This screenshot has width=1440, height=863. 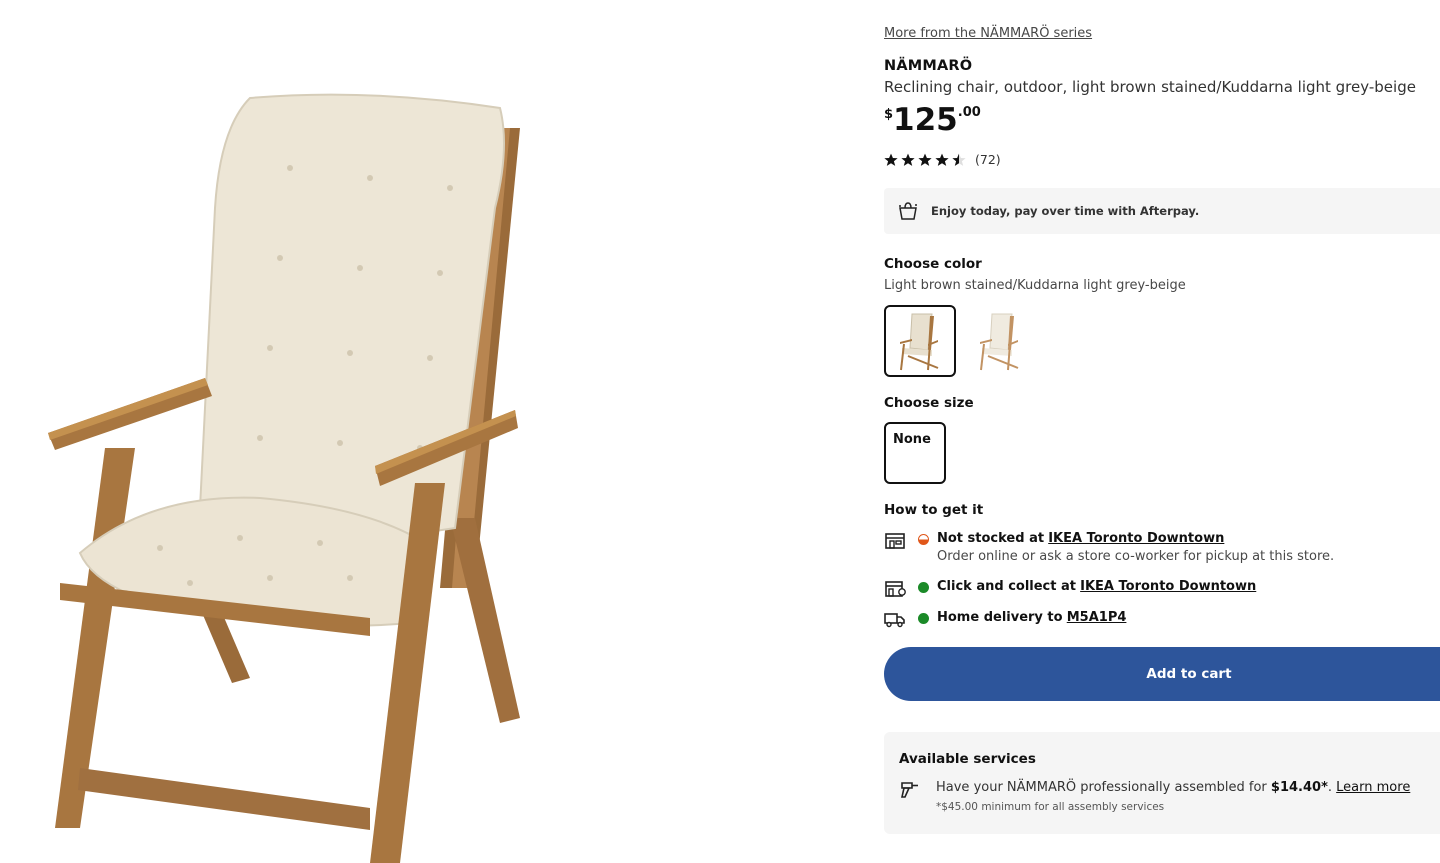 I want to click on size-option-none: None, so click(x=915, y=453).